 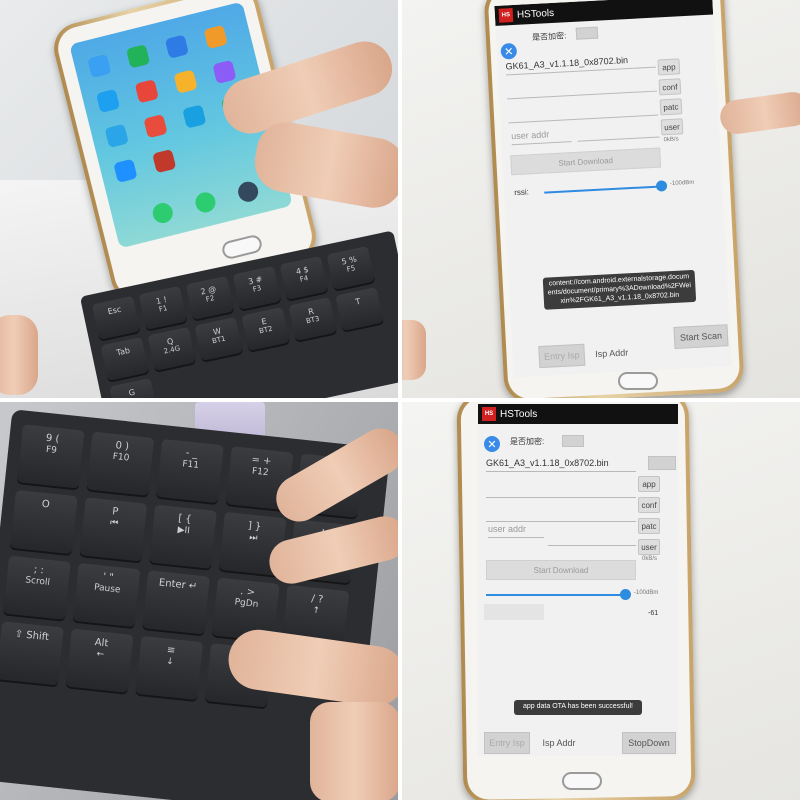 What do you see at coordinates (32, 636) in the screenshot?
I see `keycap-legend: ⇧ Shift` at bounding box center [32, 636].